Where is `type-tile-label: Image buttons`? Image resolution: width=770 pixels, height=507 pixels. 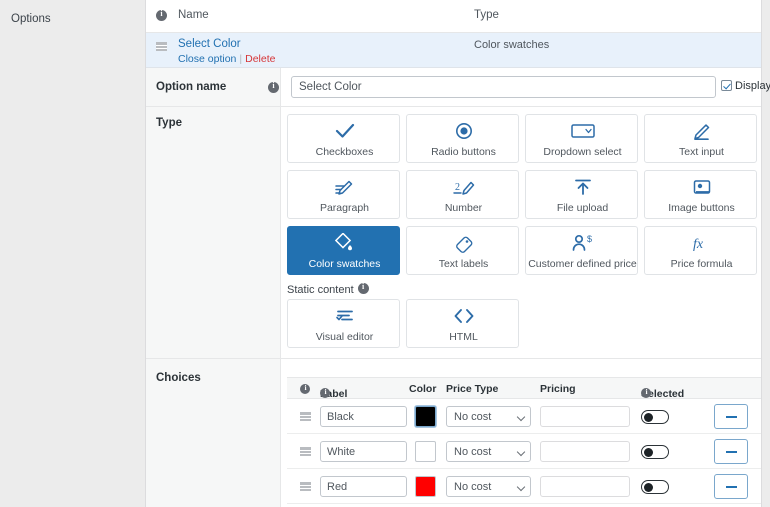 type-tile-label: Image buttons is located at coordinates (701, 208).